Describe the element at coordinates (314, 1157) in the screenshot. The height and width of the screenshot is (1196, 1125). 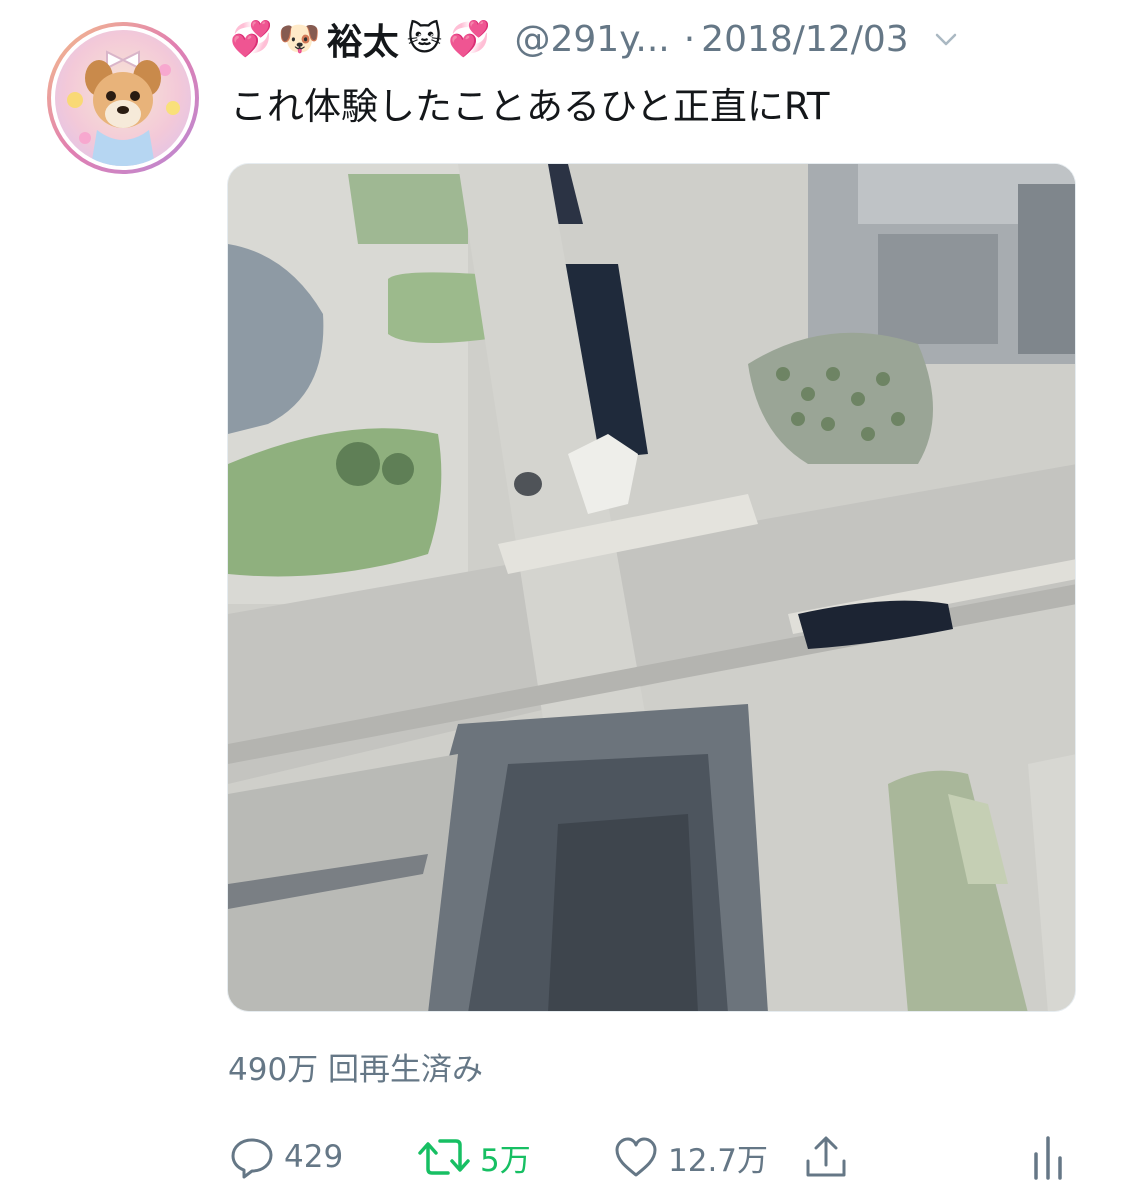
I see `reply-count: 429` at that location.